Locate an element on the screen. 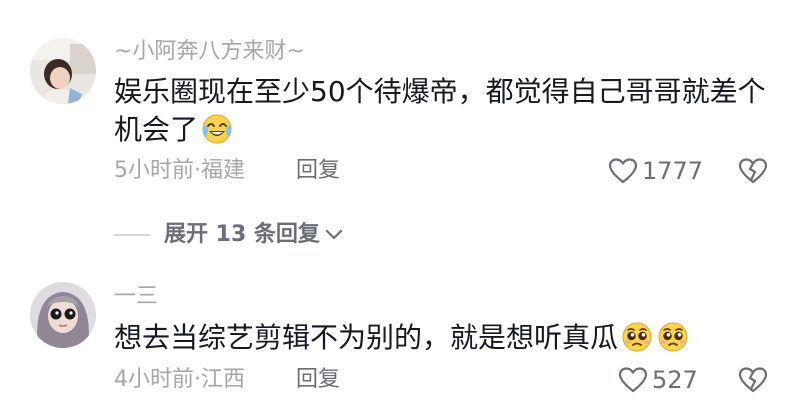  comment-text: 机会了 is located at coordinates (156, 129).